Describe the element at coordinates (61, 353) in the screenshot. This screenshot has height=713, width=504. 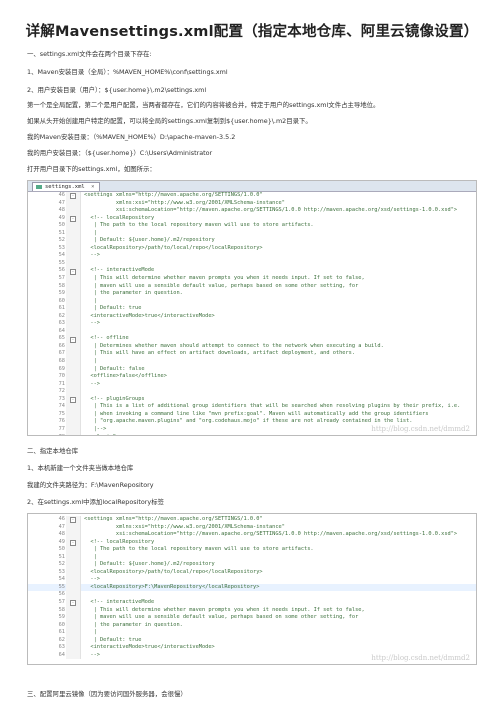
I see `line-number: 67` at that location.